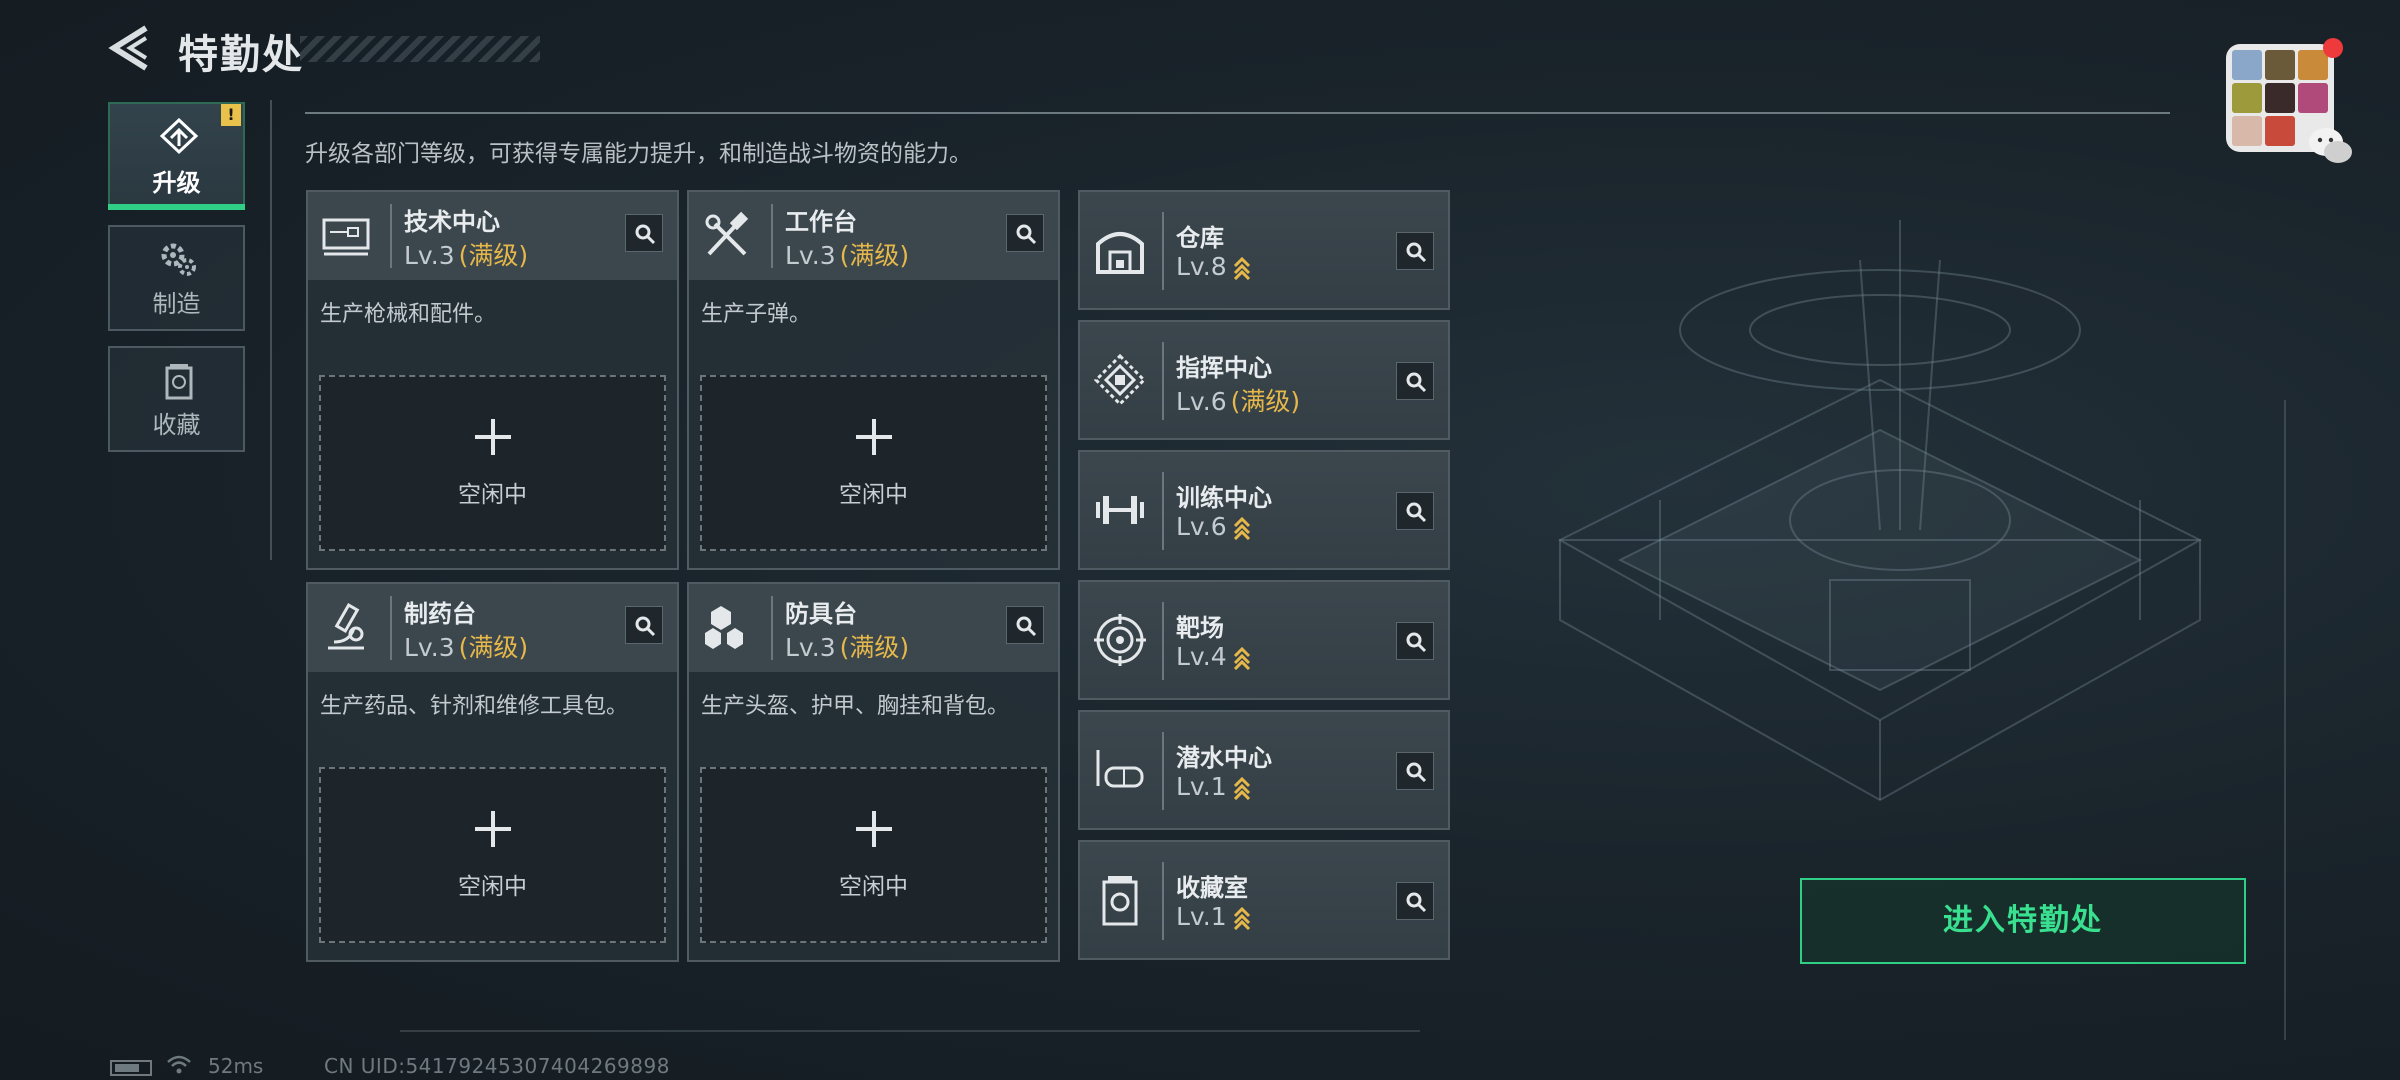 This screenshot has height=1080, width=2400. I want to click on battery-icon, so click(131, 1068).